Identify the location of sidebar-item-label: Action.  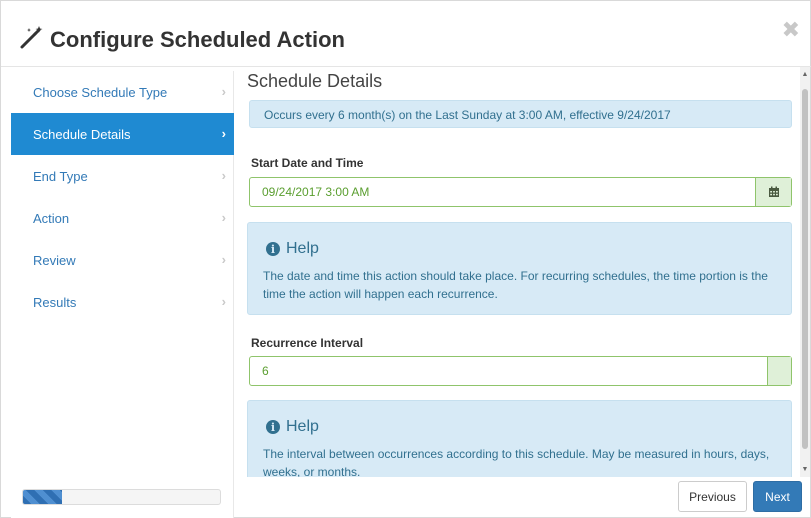
(51, 218).